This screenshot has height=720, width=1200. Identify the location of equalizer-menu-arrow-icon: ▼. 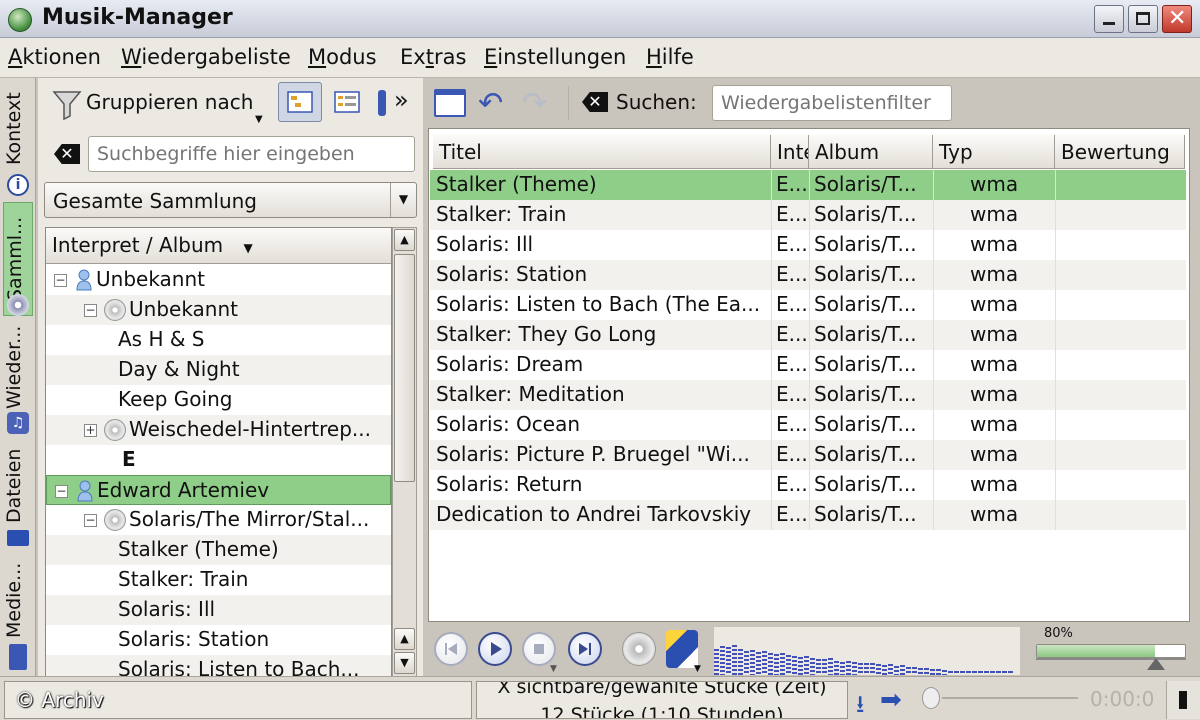
(697, 669).